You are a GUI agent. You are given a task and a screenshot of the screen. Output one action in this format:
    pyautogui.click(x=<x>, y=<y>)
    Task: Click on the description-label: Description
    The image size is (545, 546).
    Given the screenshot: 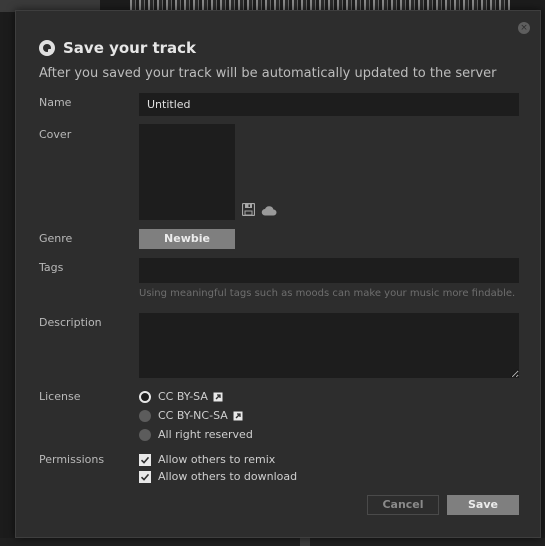 What is the action you would take?
    pyautogui.click(x=70, y=322)
    